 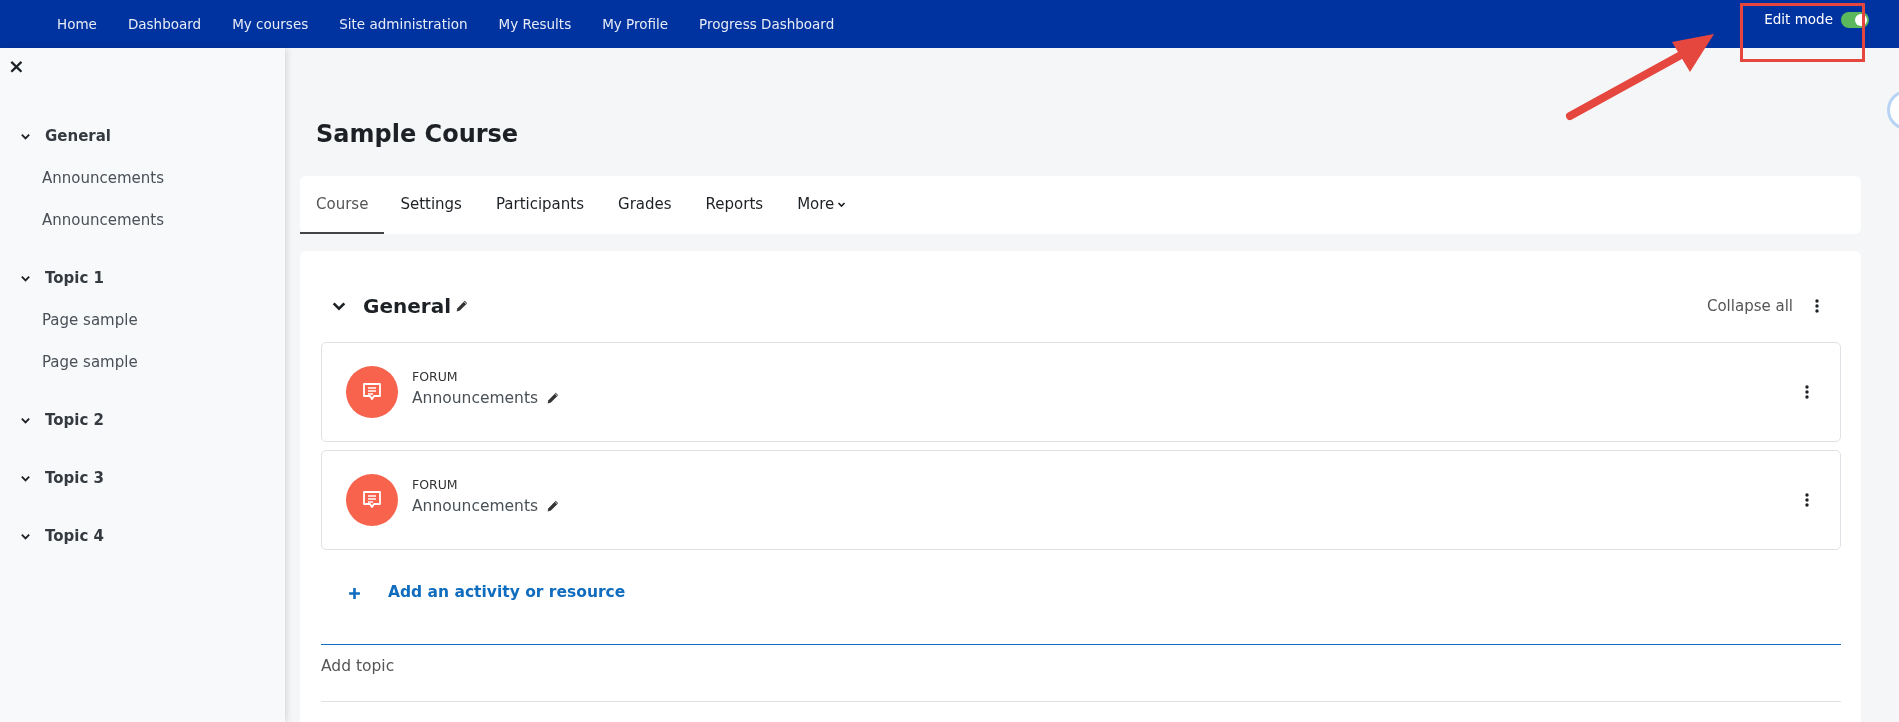 I want to click on tab: More, so click(x=822, y=205).